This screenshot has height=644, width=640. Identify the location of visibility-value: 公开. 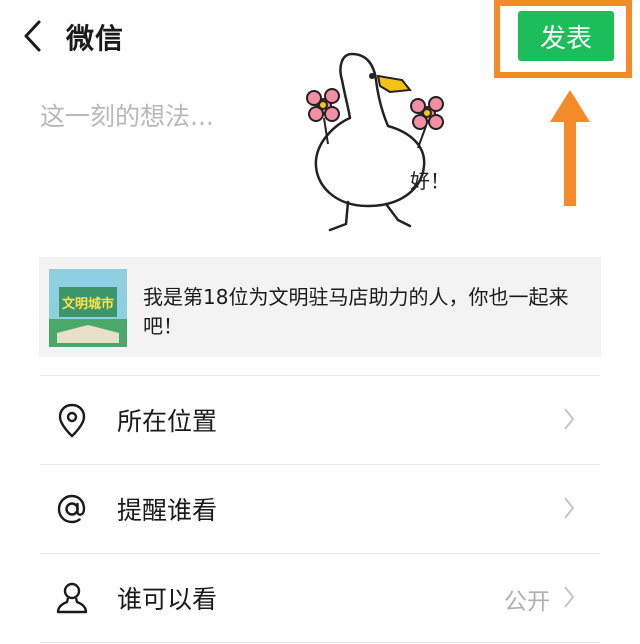
(527, 602).